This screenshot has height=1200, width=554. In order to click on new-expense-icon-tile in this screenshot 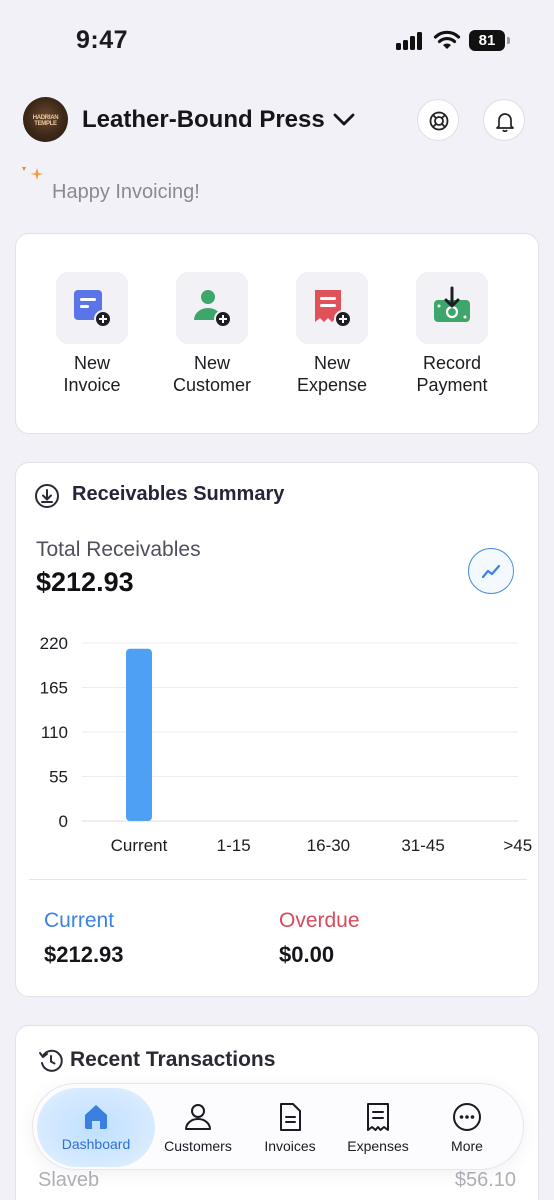, I will do `click(332, 308)`.